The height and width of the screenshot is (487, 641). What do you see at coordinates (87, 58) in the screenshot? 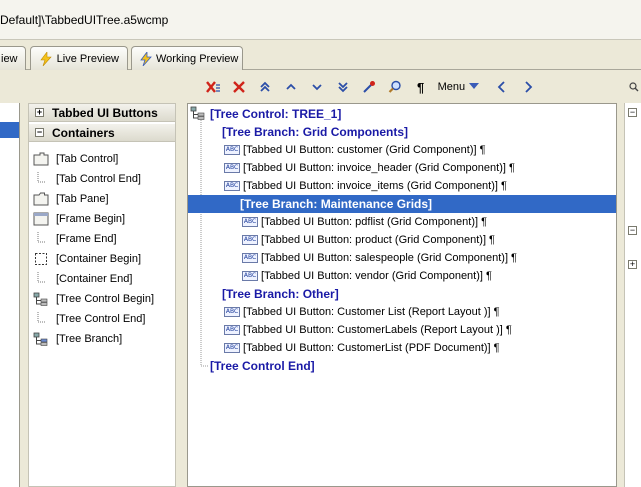
I see `tab-label: Live Preview` at bounding box center [87, 58].